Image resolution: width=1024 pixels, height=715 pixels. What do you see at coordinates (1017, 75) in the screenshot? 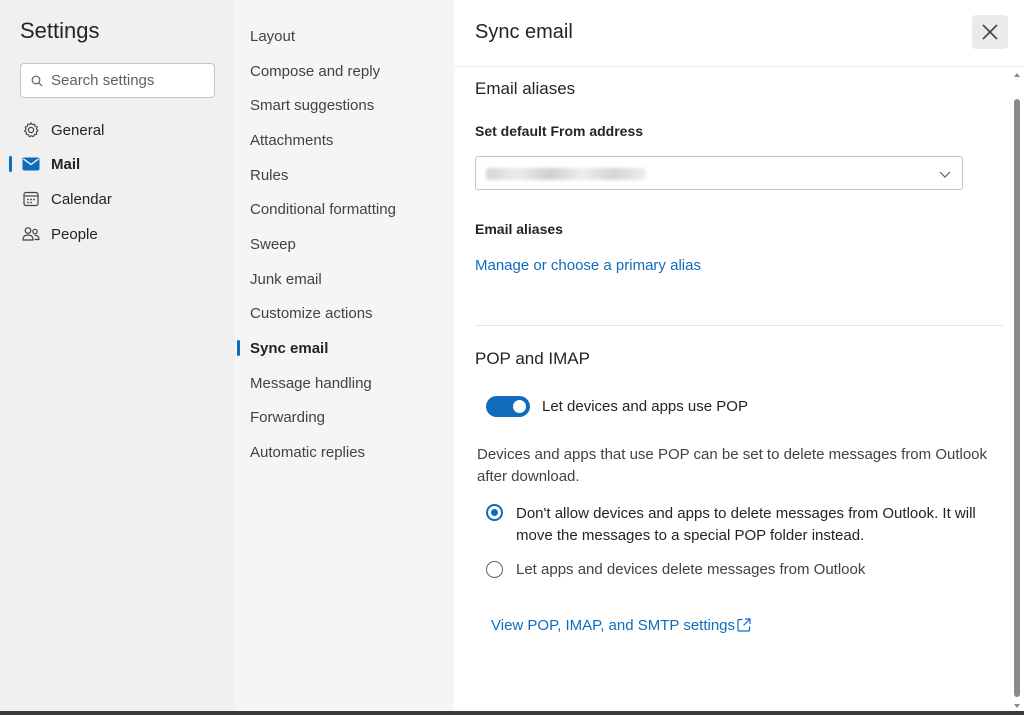
I see `scroll-up-arrow` at bounding box center [1017, 75].